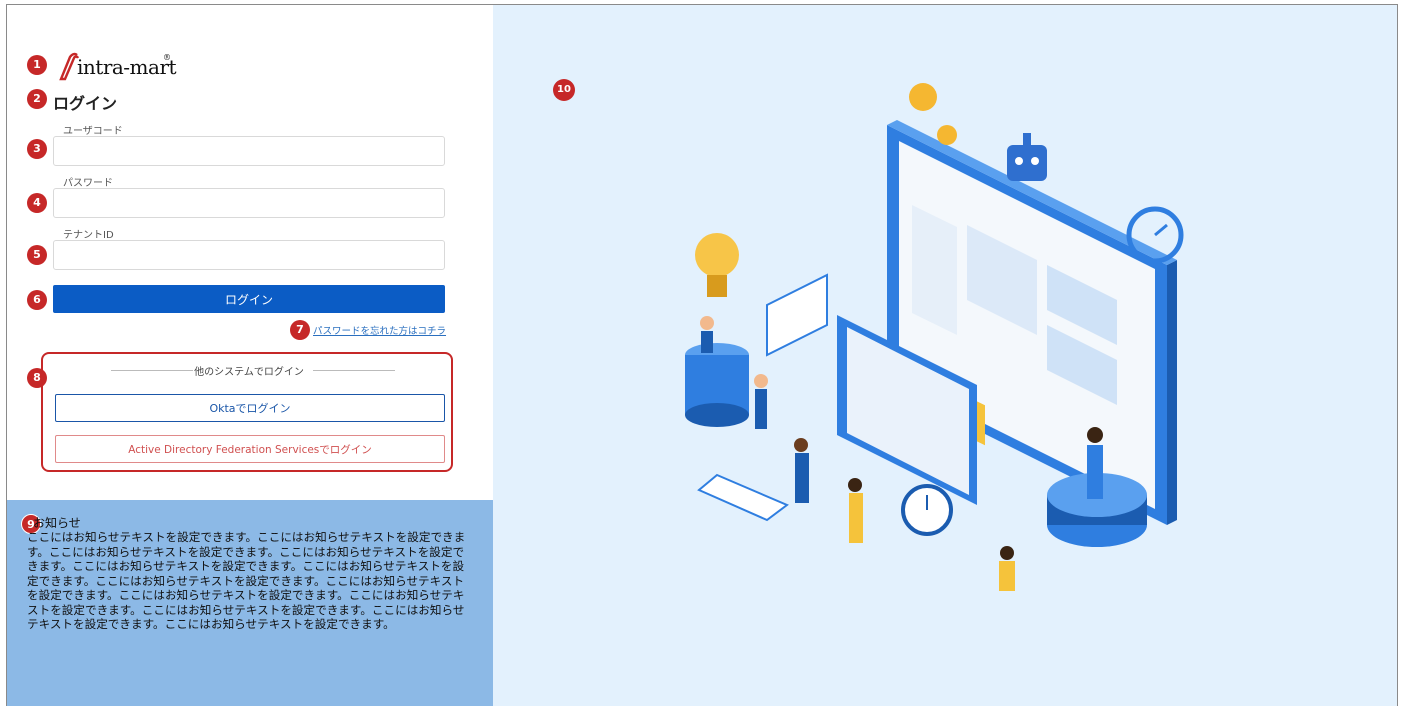 This screenshot has height=706, width=1404. What do you see at coordinates (564, 90) in the screenshot?
I see `annotation-badge-10: 10` at bounding box center [564, 90].